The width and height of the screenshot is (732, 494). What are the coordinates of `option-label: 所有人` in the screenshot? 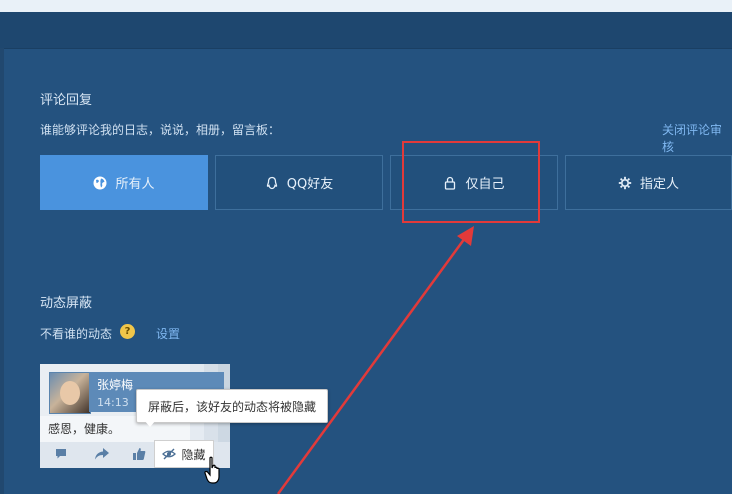 It's located at (135, 184).